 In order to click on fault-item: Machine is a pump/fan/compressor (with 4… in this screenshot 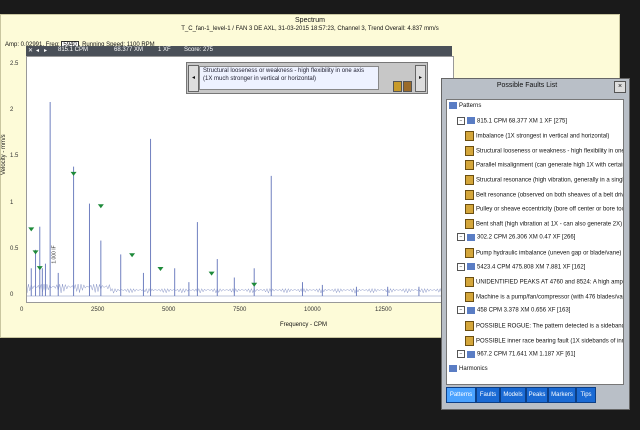, I will do `click(544, 297)`.